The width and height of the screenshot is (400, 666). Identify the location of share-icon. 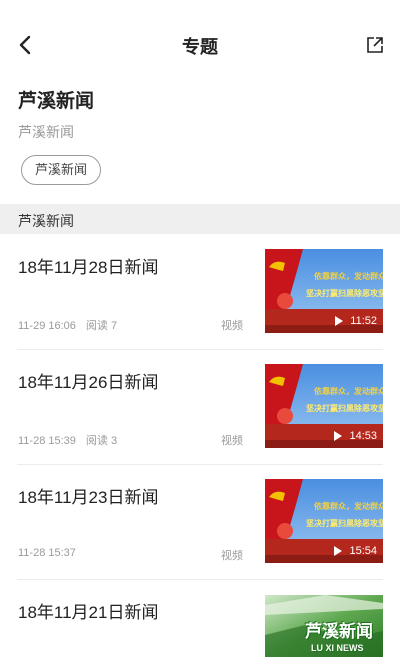
(375, 45).